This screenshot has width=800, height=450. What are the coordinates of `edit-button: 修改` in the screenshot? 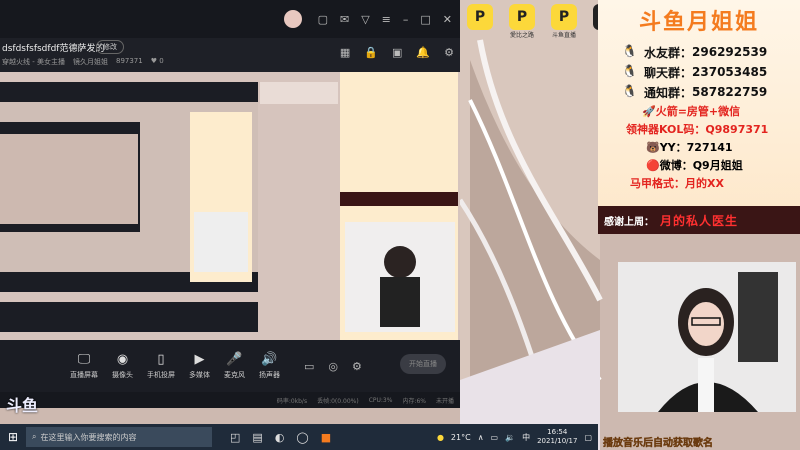 It's located at (110, 47).